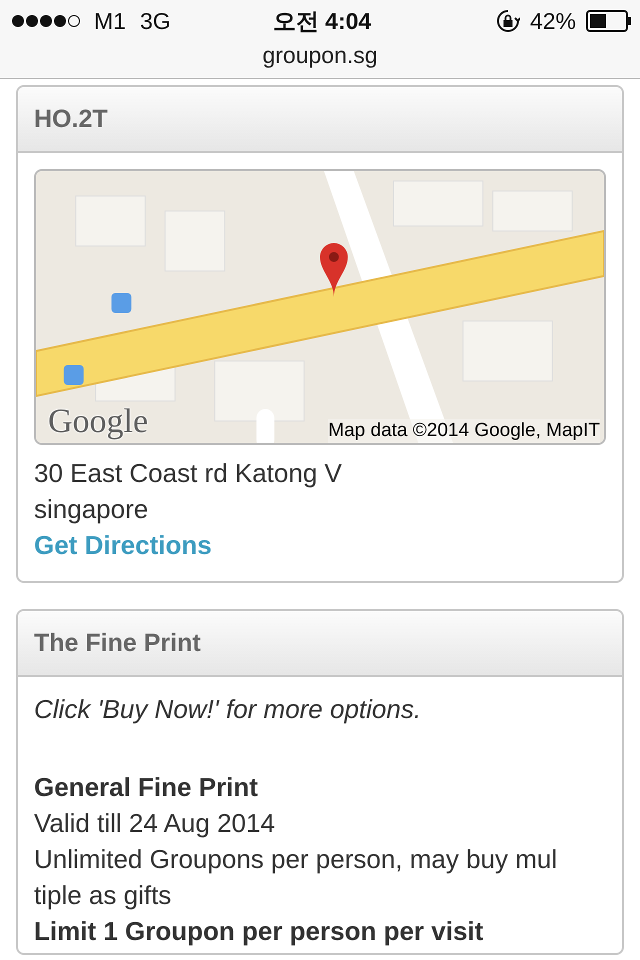  I want to click on signal-icon, so click(46, 21).